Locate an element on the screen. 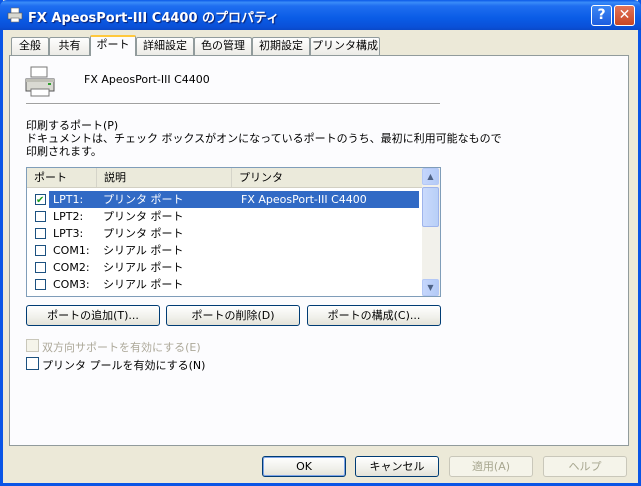  column-port: ポート is located at coordinates (62, 177).